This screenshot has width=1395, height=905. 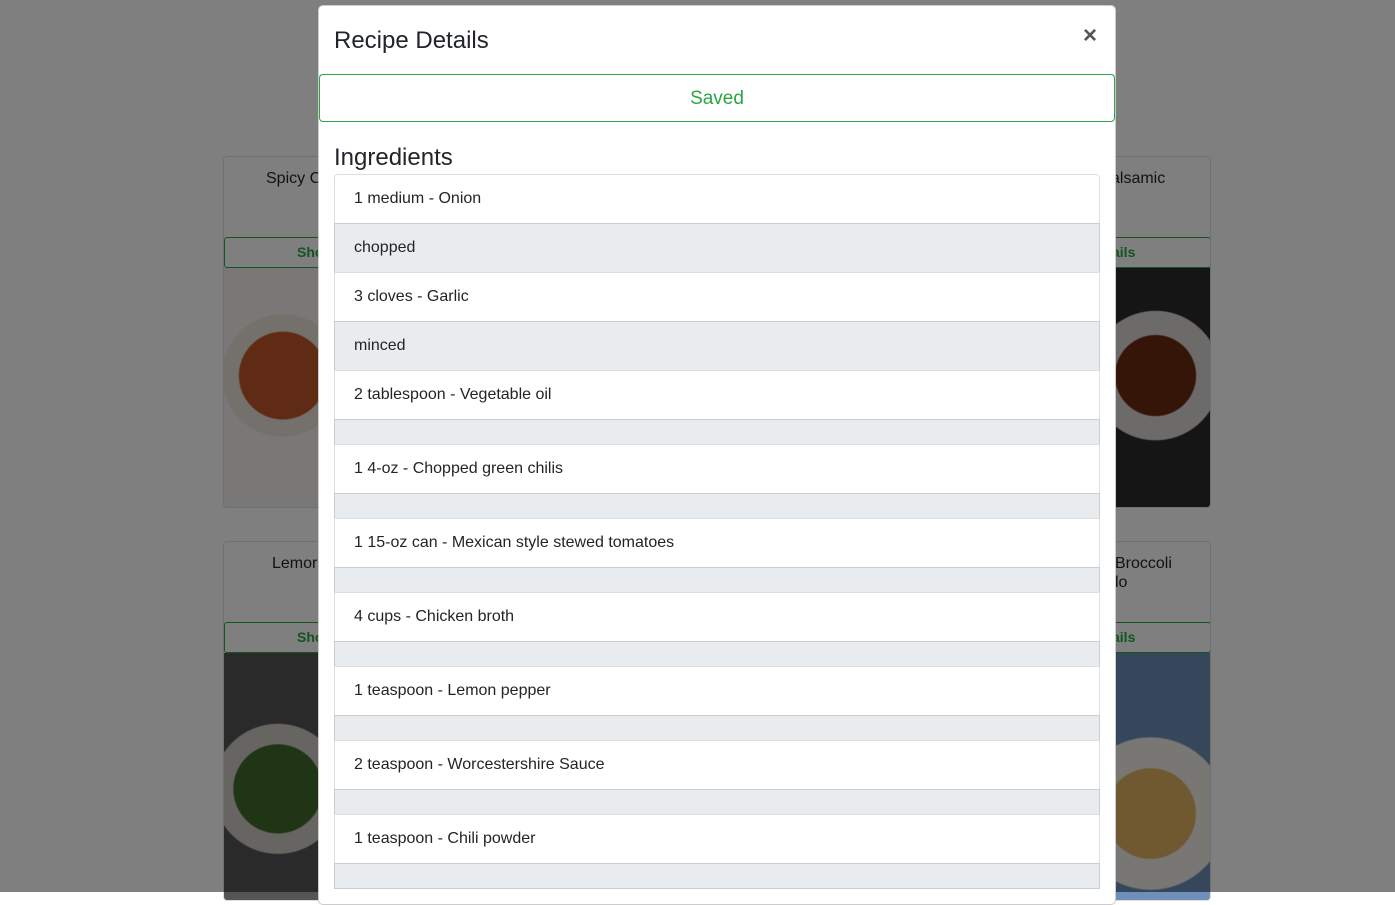 What do you see at coordinates (717, 297) in the screenshot?
I see `ingredient-item: 3 cloves - Garlic` at bounding box center [717, 297].